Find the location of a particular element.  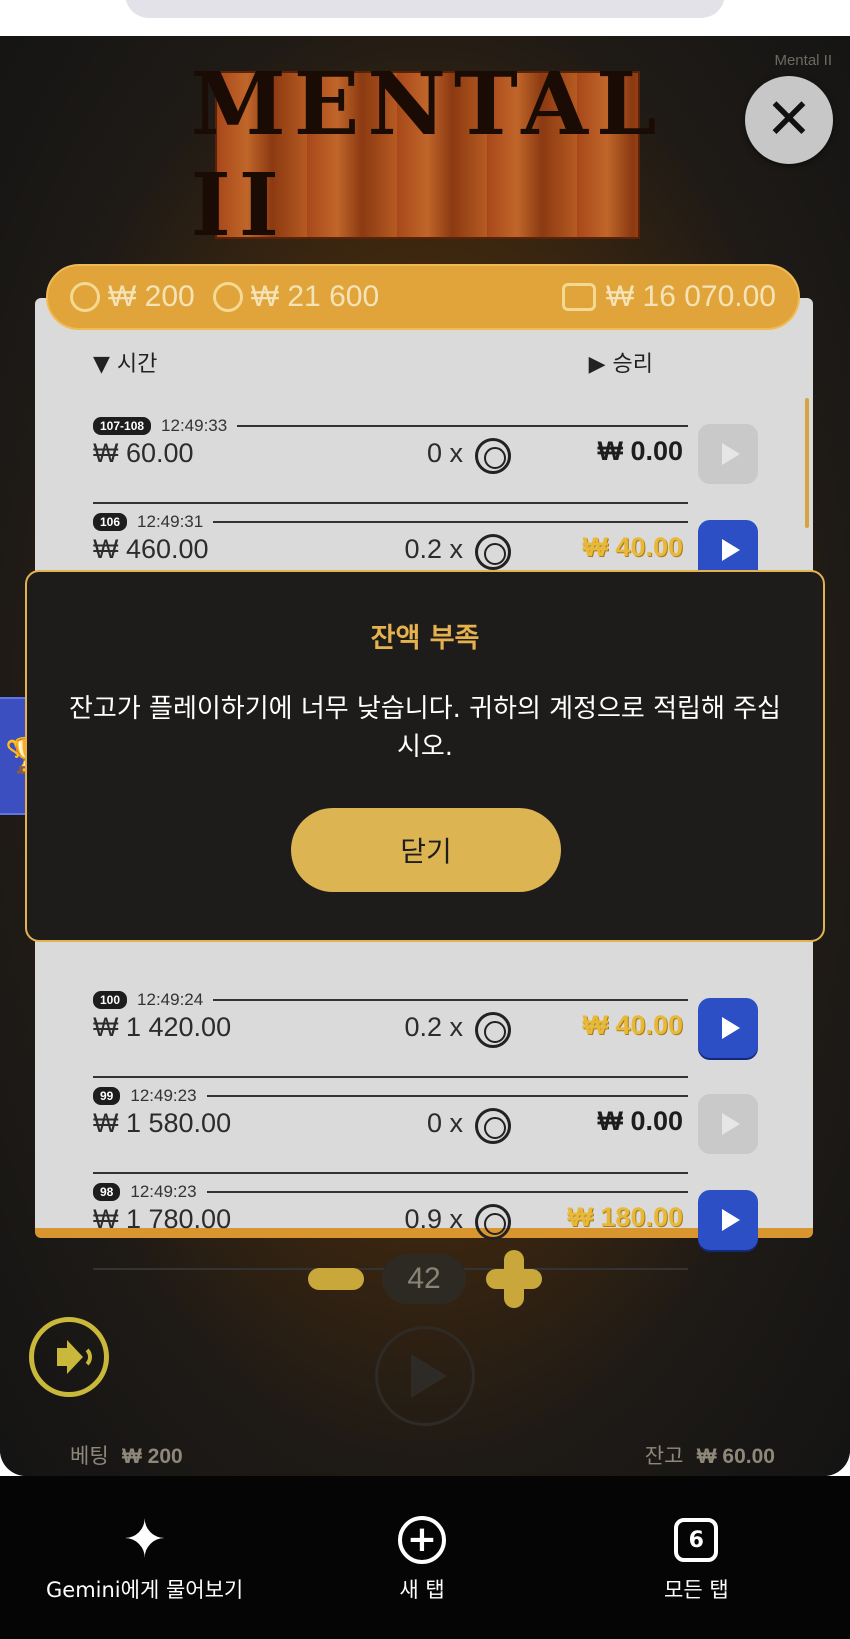

history-header: ▼ 시간 ▶ 승리 is located at coordinates (423, 362).